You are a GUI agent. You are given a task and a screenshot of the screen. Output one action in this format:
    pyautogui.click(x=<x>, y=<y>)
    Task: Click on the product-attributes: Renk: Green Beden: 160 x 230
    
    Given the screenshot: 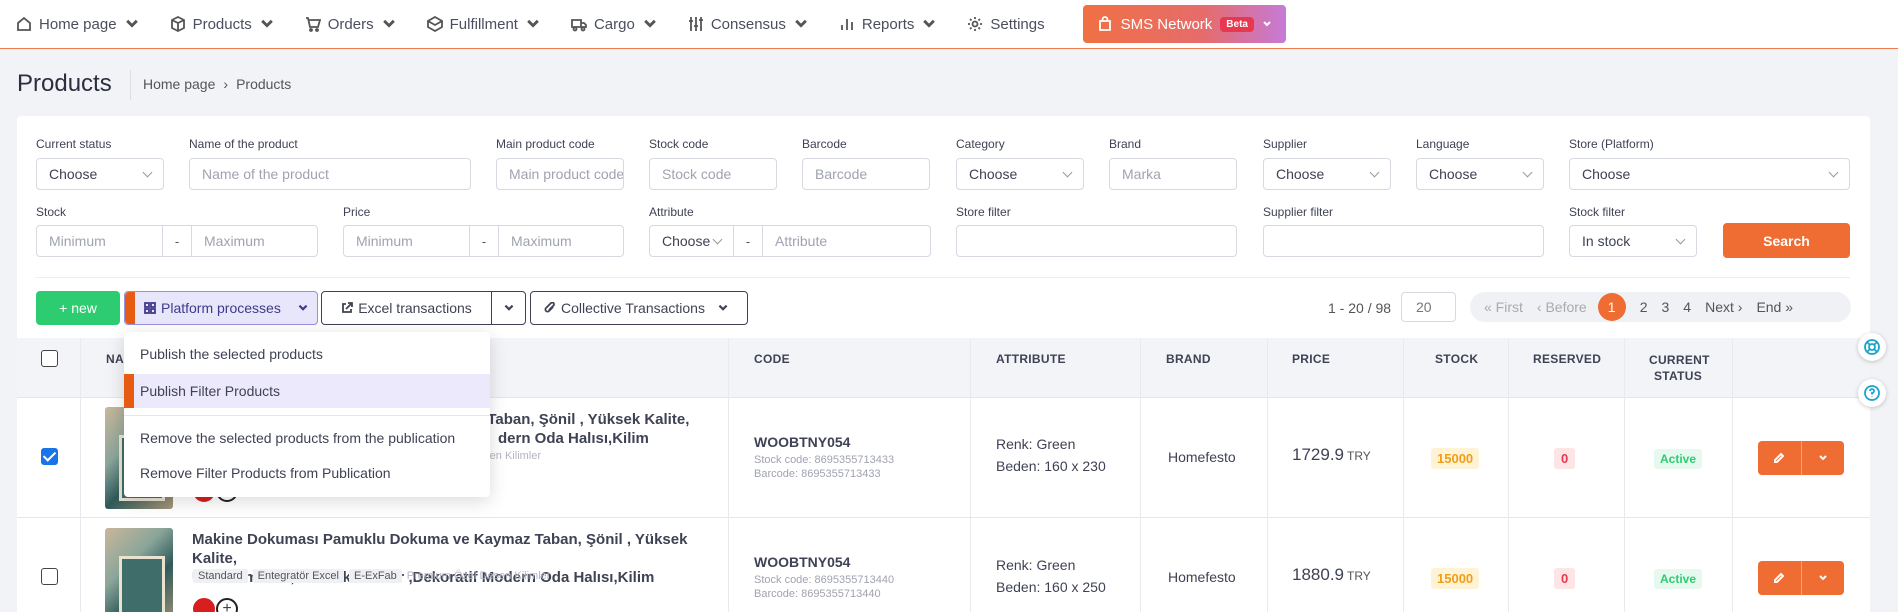 What is the action you would take?
    pyautogui.click(x=1051, y=455)
    